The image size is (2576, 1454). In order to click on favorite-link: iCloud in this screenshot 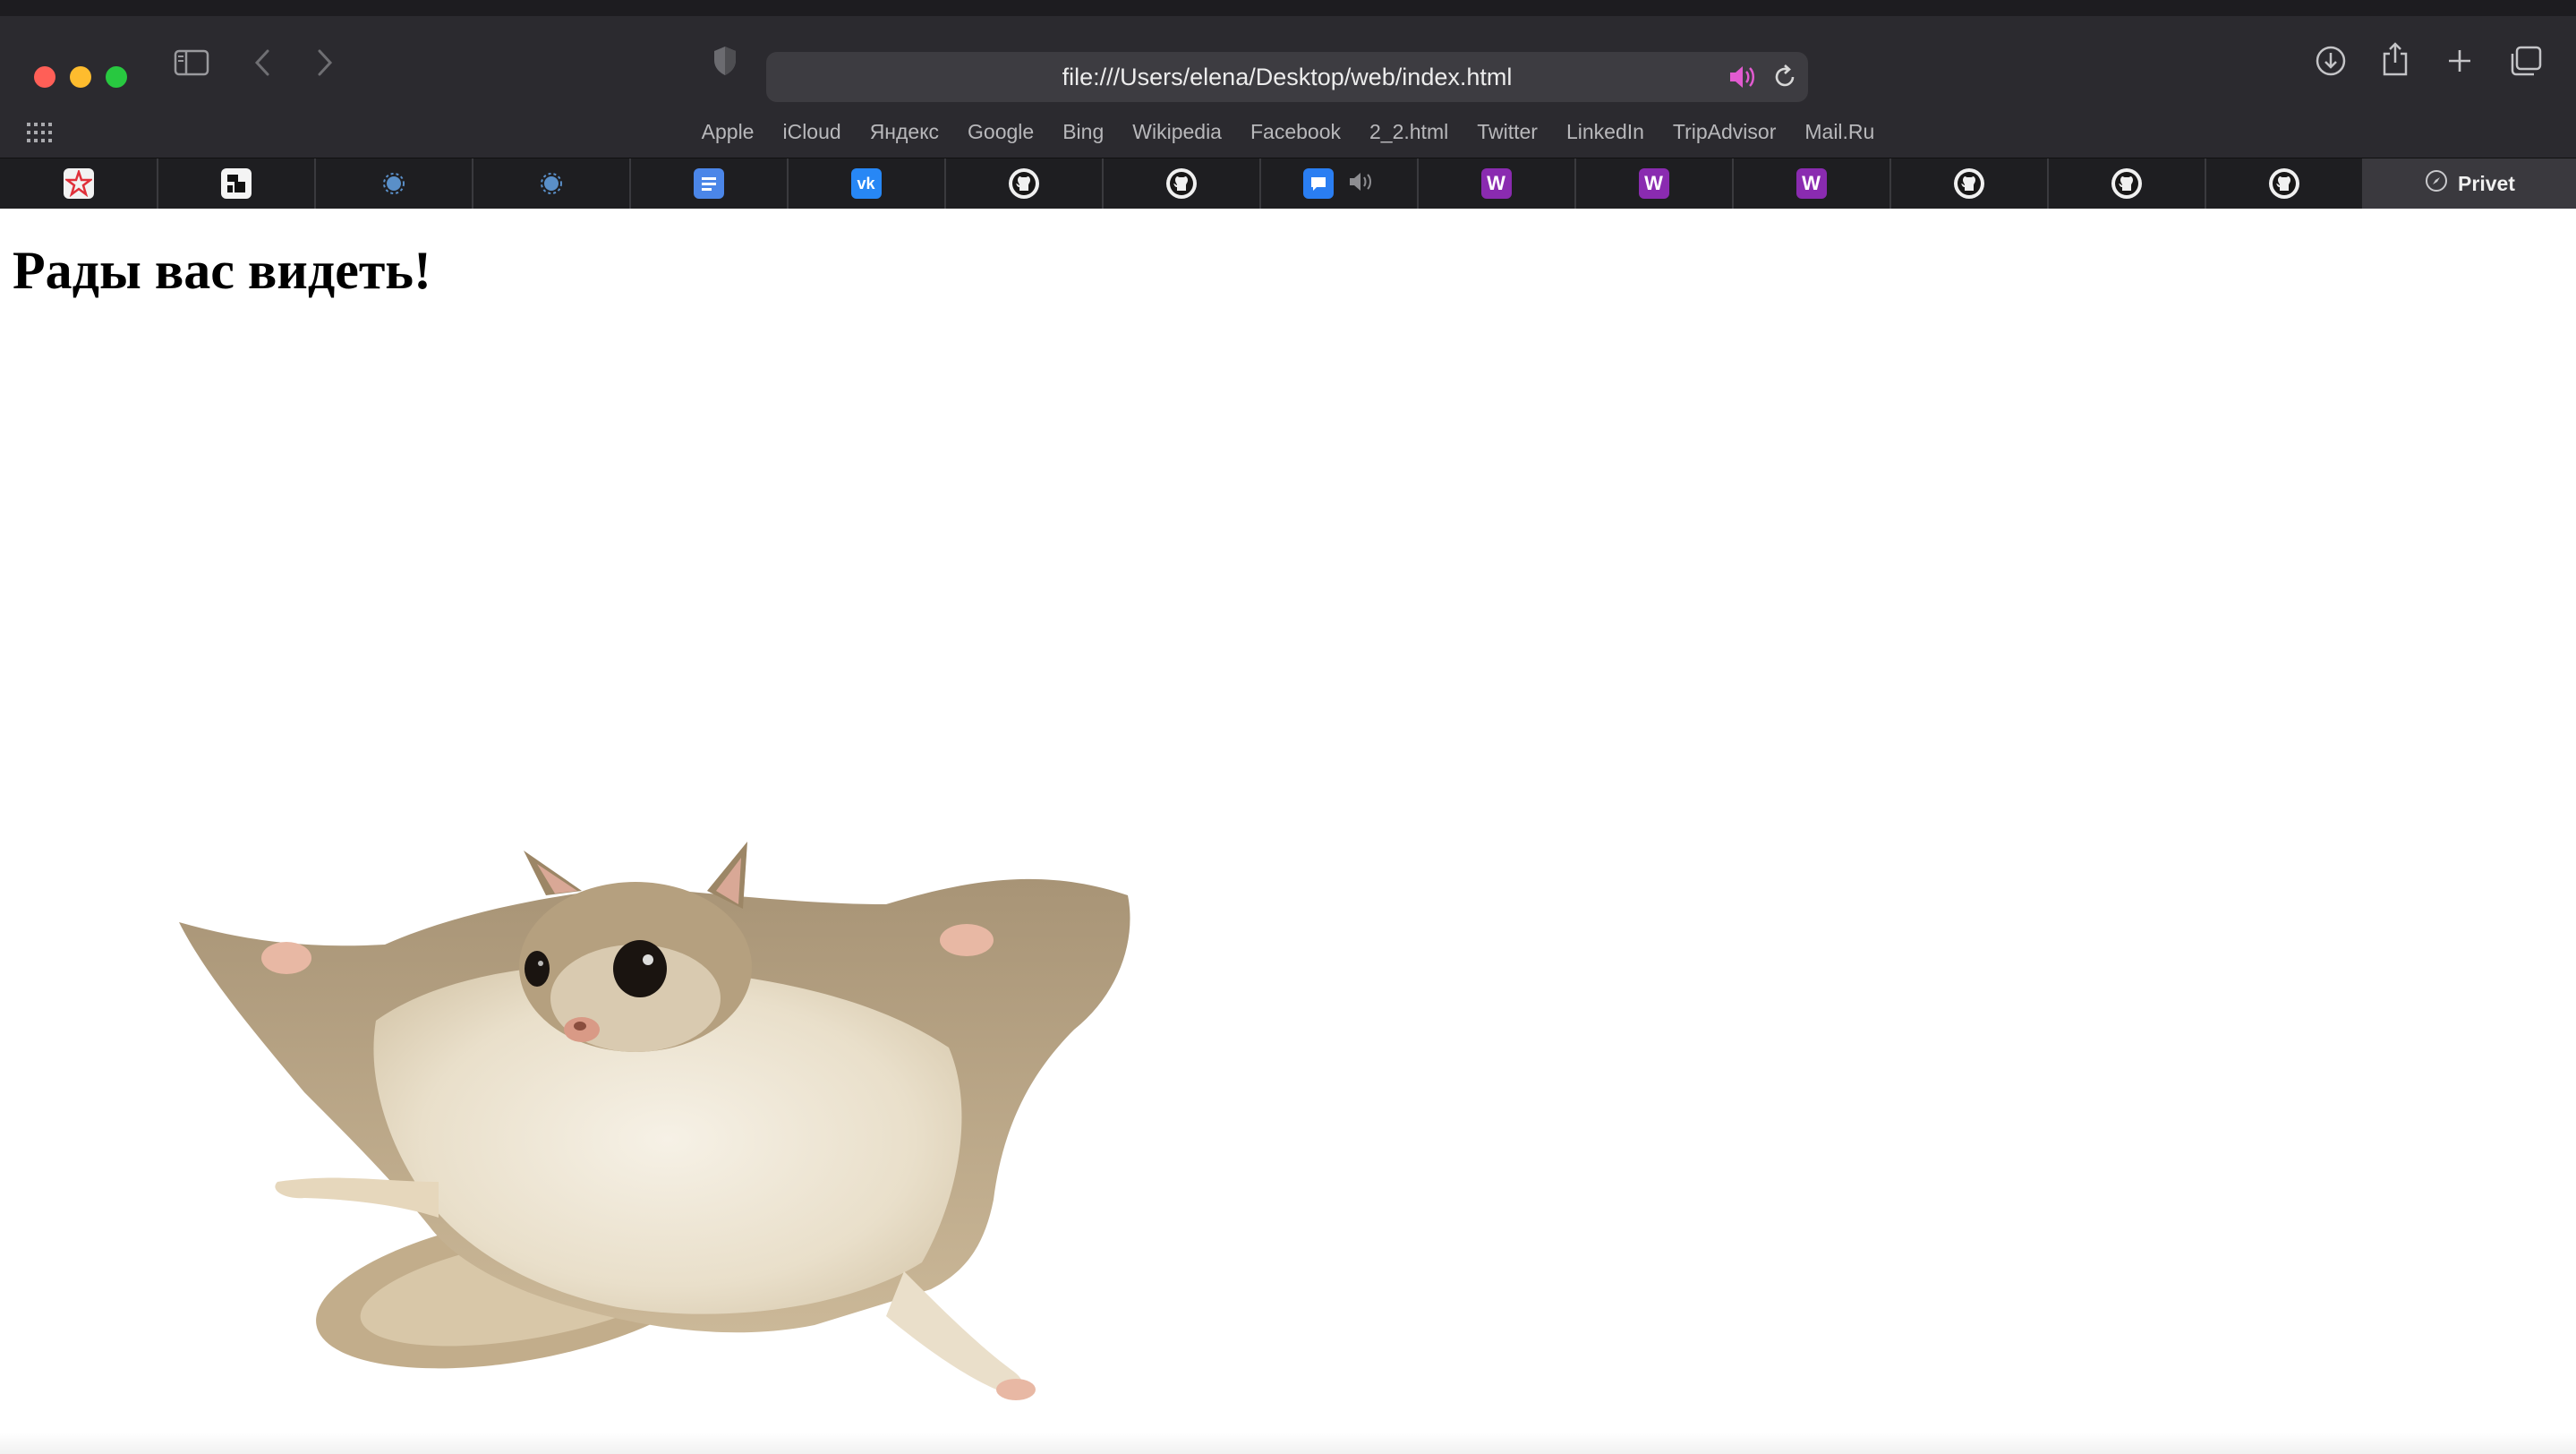, I will do `click(811, 132)`.